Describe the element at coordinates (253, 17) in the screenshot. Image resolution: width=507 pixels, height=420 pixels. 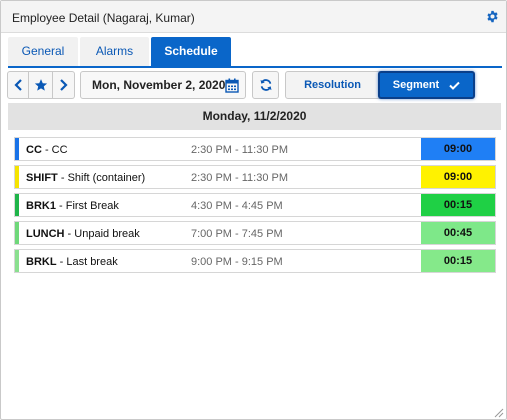
I see `title-bar: Employee Detail (Nagaraj, Kumar)` at that location.